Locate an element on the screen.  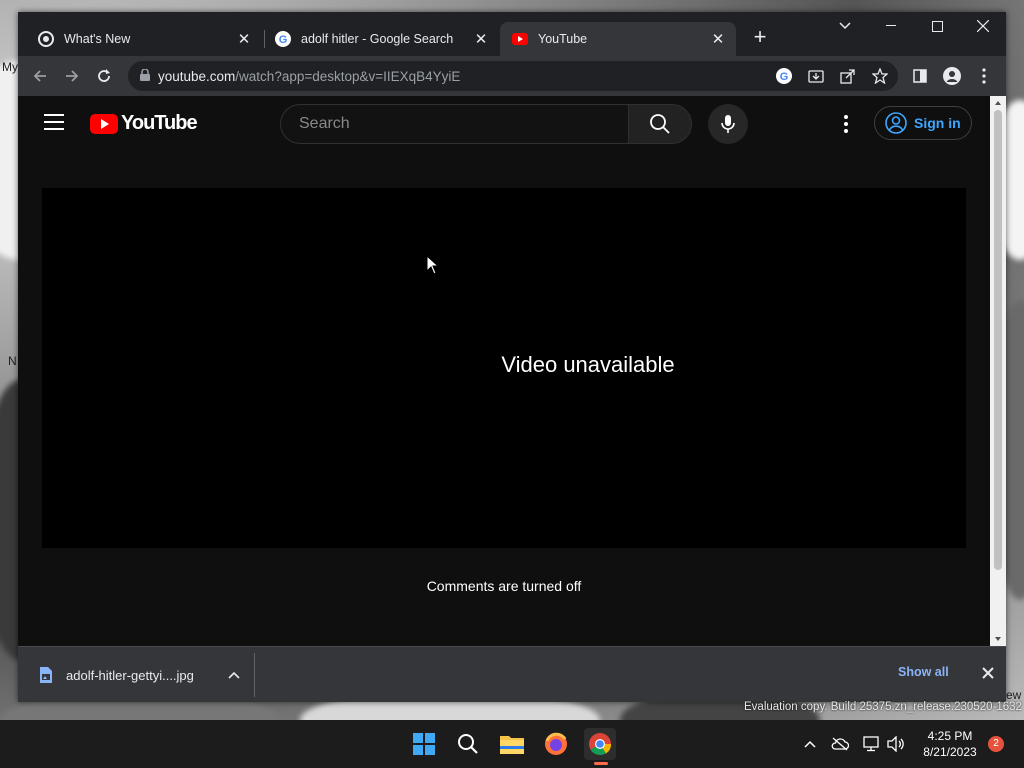
google-lens-icon: G is located at coordinates (784, 76).